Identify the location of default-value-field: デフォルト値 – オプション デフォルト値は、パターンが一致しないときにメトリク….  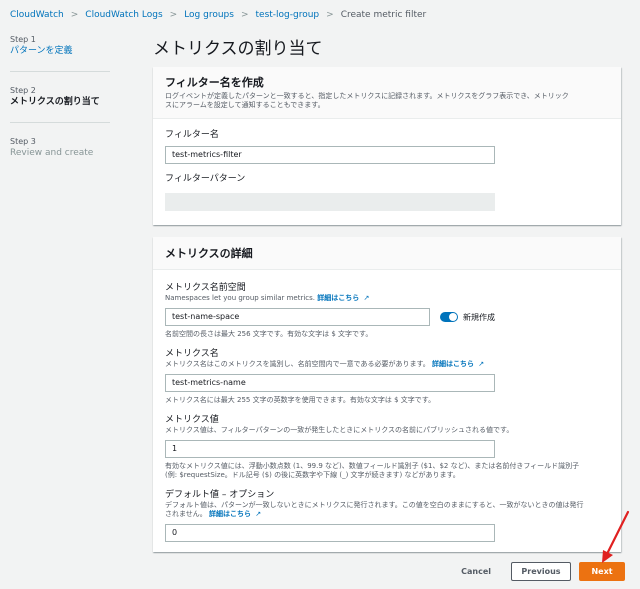
(387, 515).